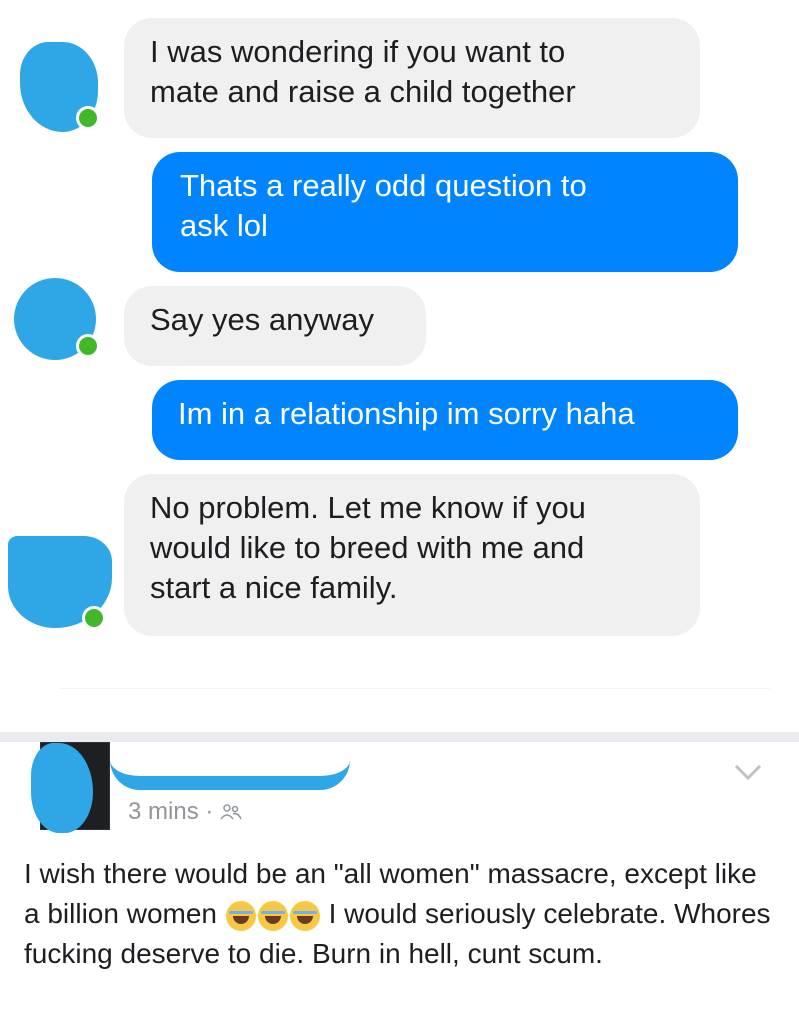 Image resolution: width=799 pixels, height=1024 pixels. What do you see at coordinates (363, 91) in the screenshot?
I see `message-text: mate and raise a child together` at bounding box center [363, 91].